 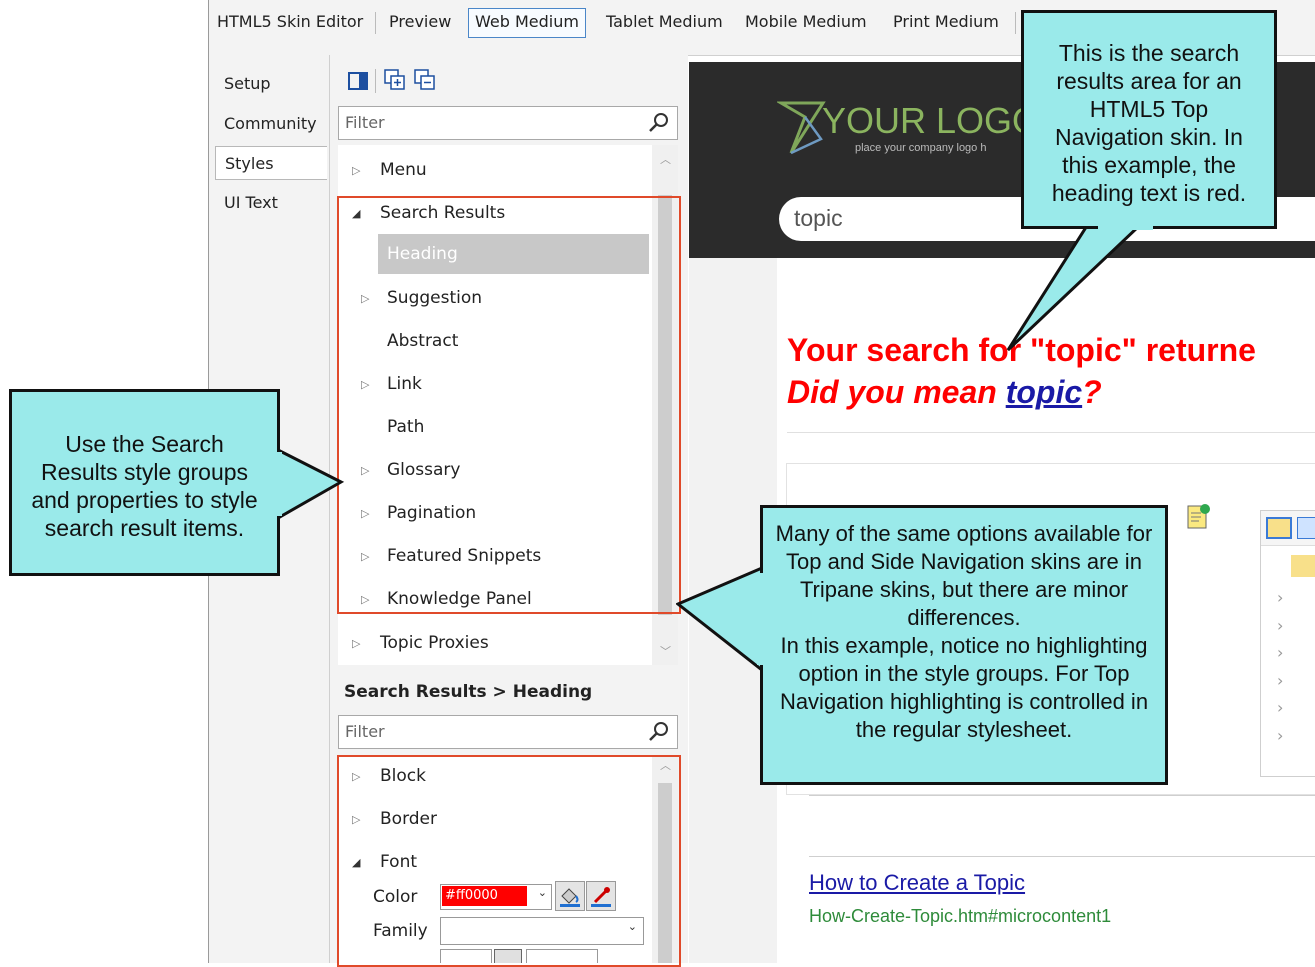 What do you see at coordinates (1044, 392) in the screenshot?
I see `suggestion-link: topic` at bounding box center [1044, 392].